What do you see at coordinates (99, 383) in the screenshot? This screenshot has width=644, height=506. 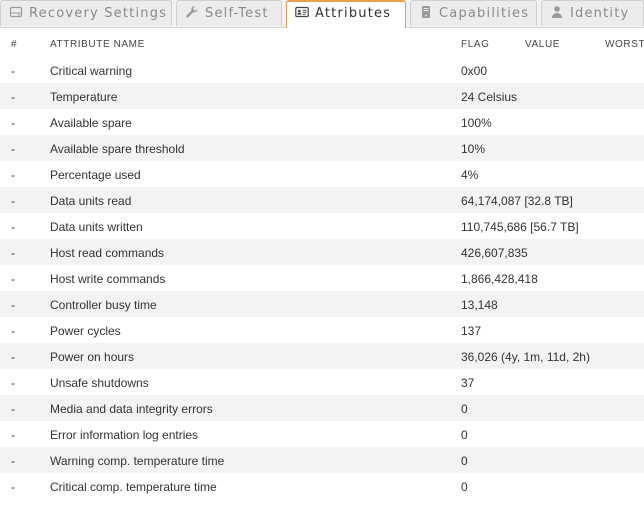 I see `attribute-name: Unsafe shutdowns` at bounding box center [99, 383].